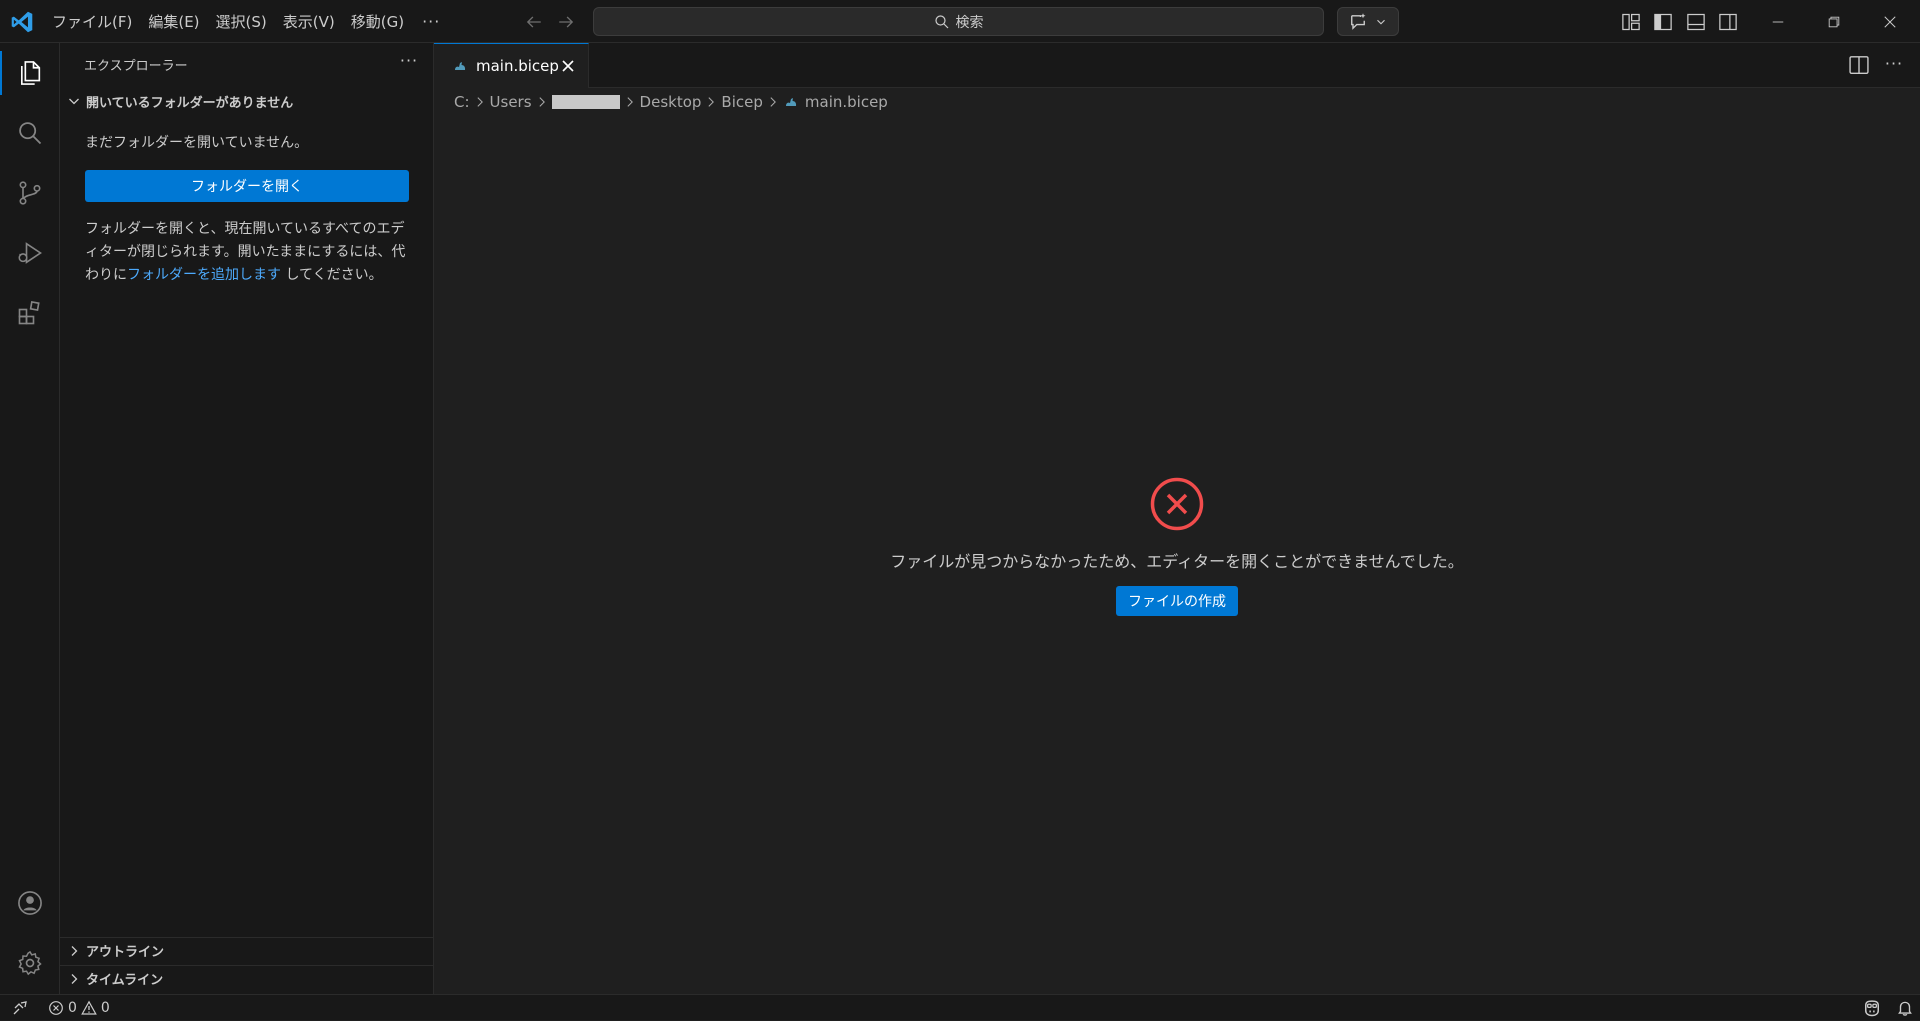 This screenshot has width=1920, height=1021. What do you see at coordinates (197, 143) in the screenshot?
I see `no-folder-message: まだフォルダーを開いていません。` at bounding box center [197, 143].